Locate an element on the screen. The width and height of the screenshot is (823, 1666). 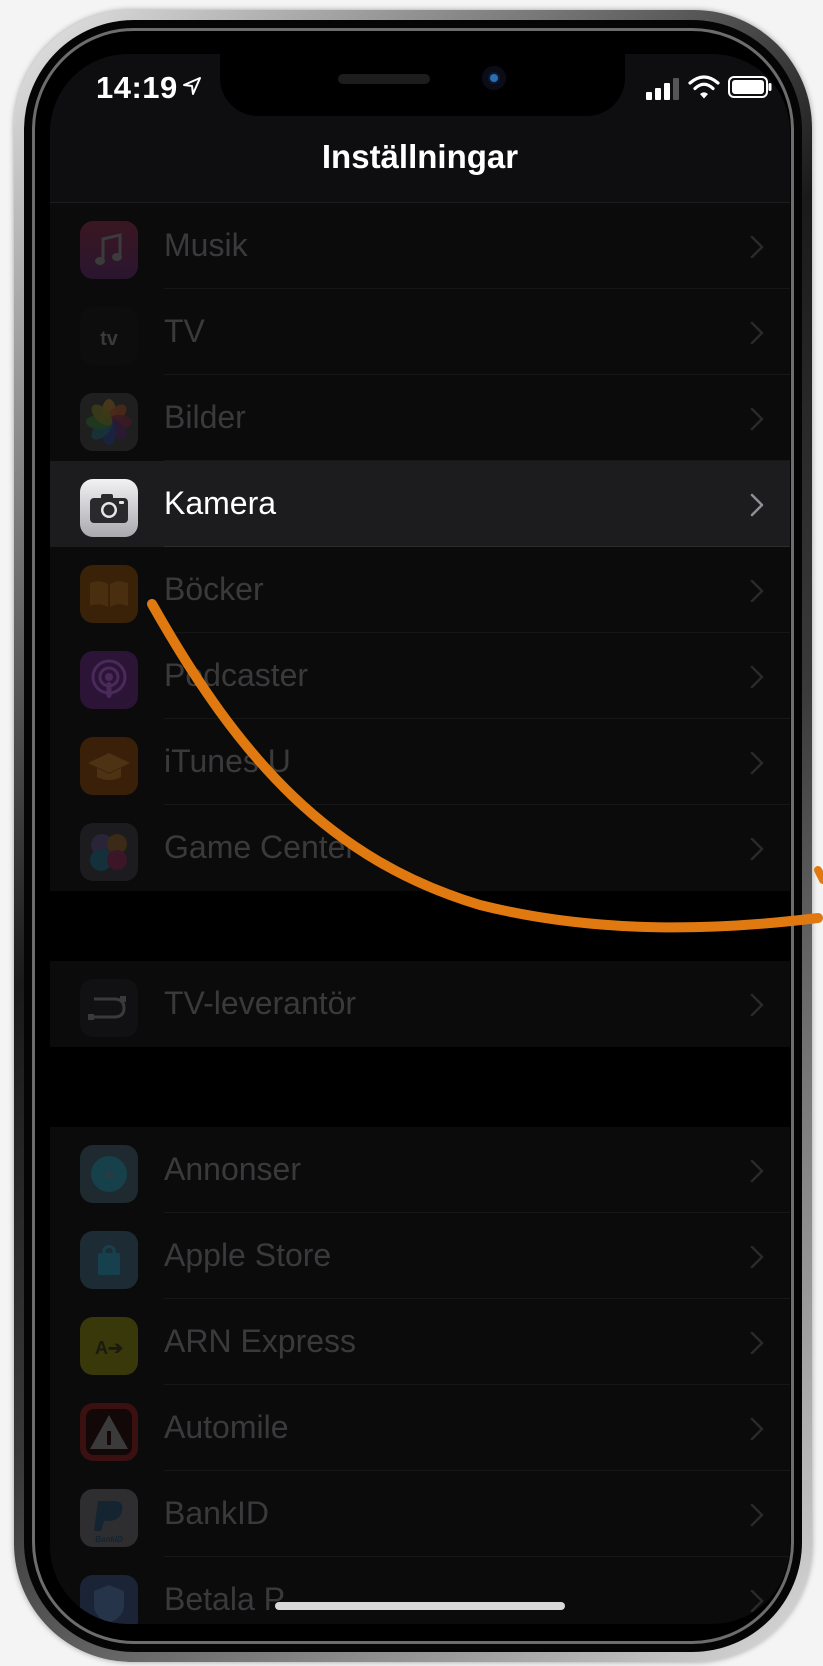
betala-p-shield-icon is located at coordinates (109, 1599).